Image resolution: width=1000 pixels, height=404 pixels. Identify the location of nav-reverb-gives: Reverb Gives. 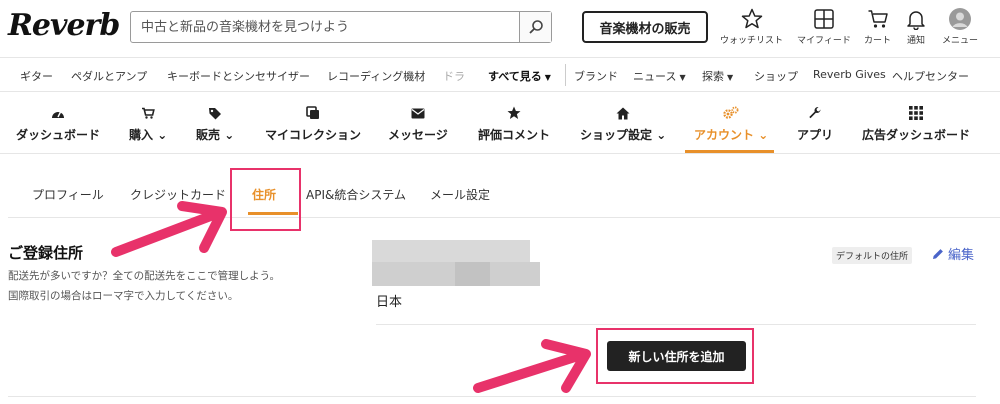
(849, 74).